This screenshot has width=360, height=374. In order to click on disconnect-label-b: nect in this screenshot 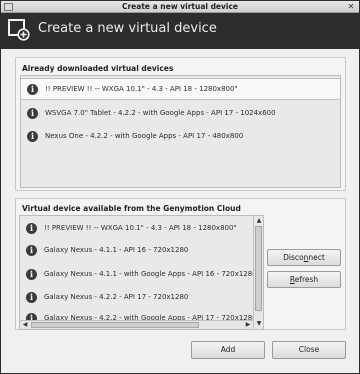, I will do `click(316, 257)`.